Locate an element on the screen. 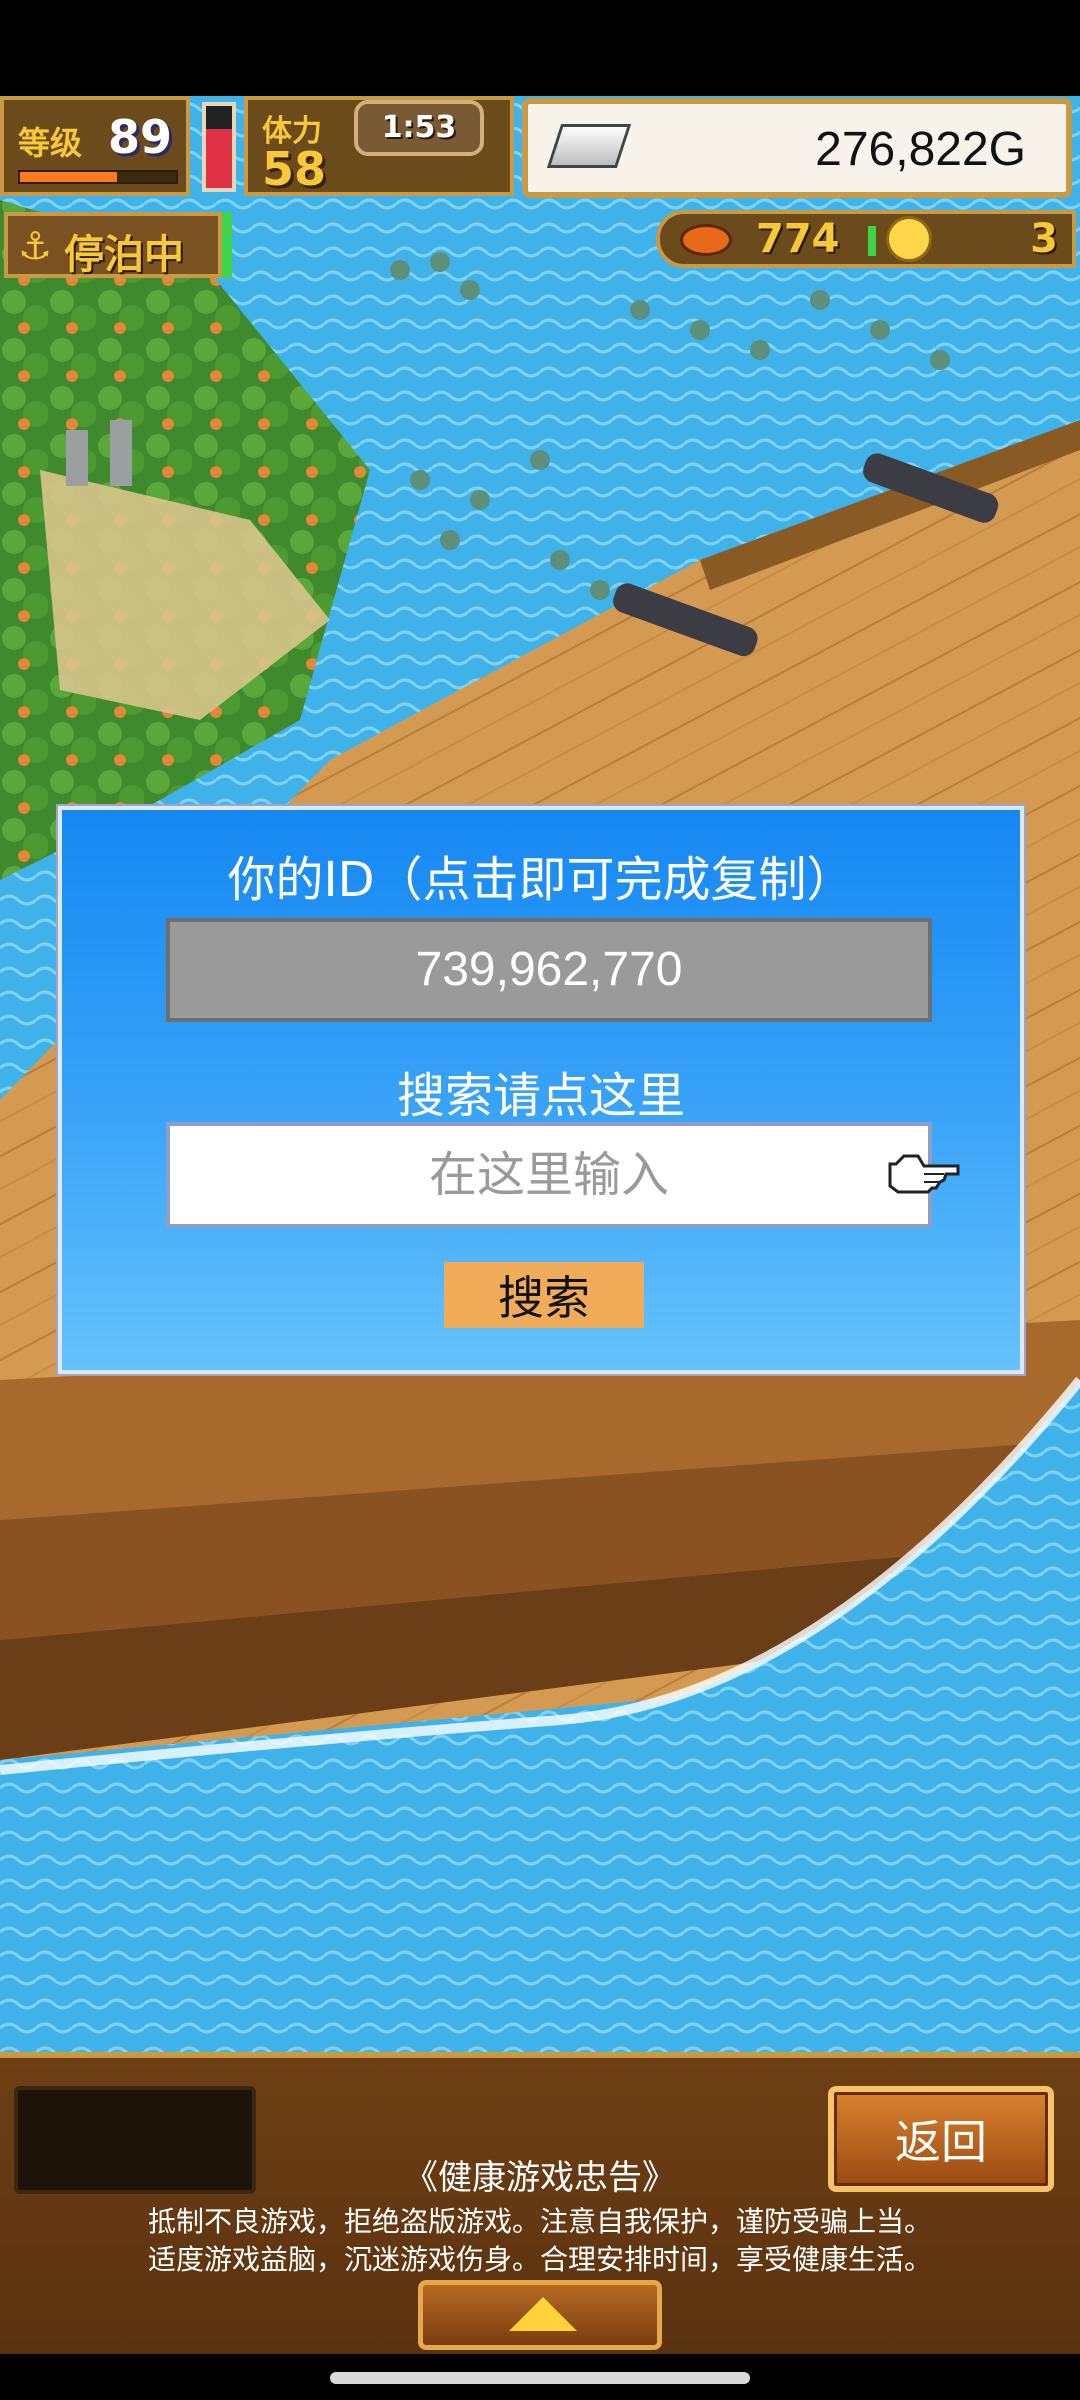  coin-count: 3 is located at coordinates (1044, 239).